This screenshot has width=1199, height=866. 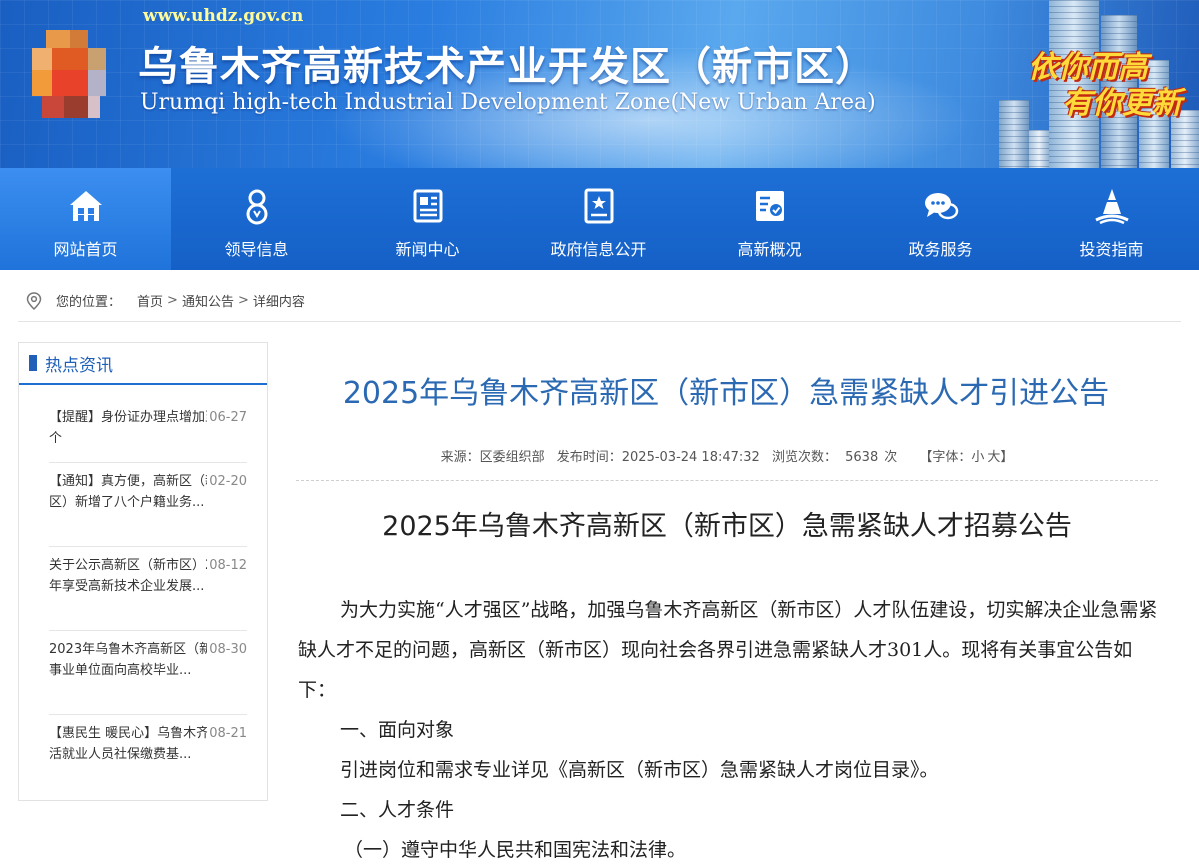 I want to click on nav-item-leaders: 领导信息, so click(x=256, y=219).